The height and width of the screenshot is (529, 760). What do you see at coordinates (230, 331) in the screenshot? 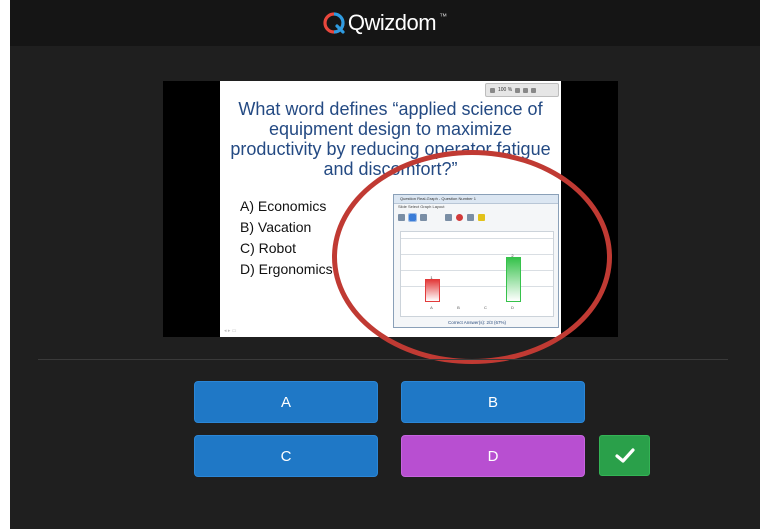
I see `slide-footer-controls: ◂ ▸ ▭` at bounding box center [230, 331].